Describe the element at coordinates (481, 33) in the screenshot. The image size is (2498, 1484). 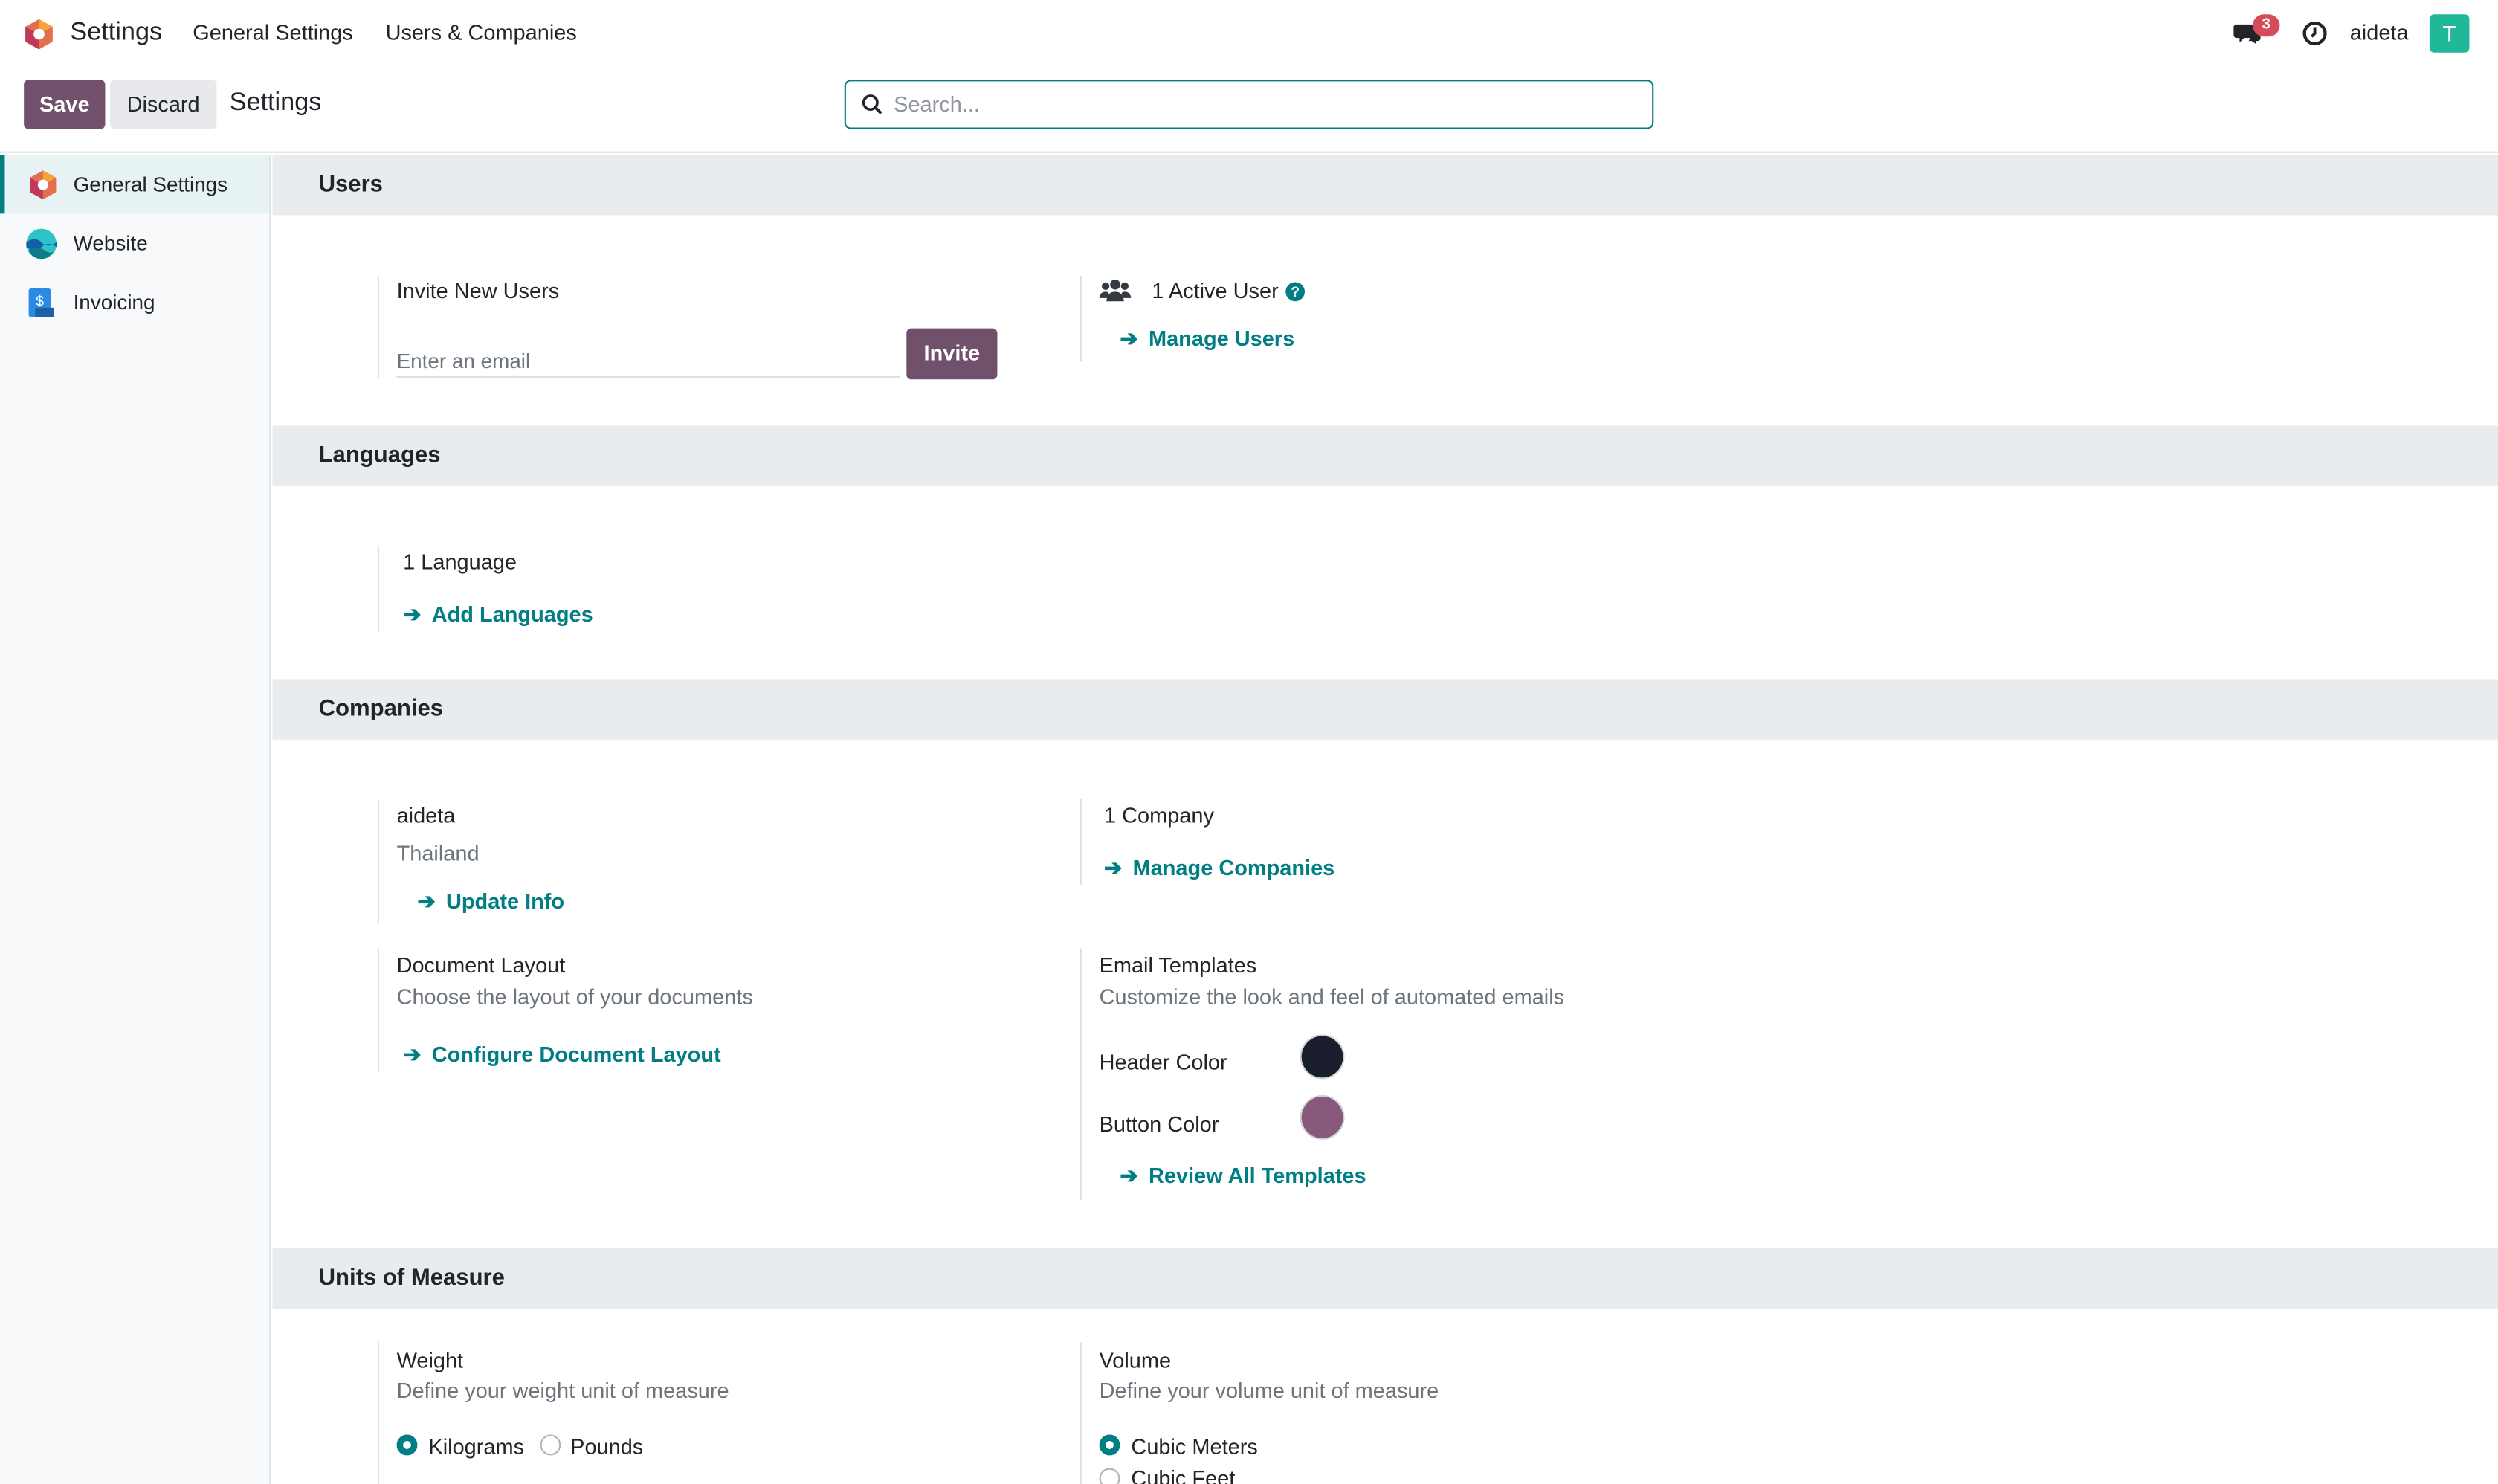
I see `menu-users-companies: Users & Companies` at that location.